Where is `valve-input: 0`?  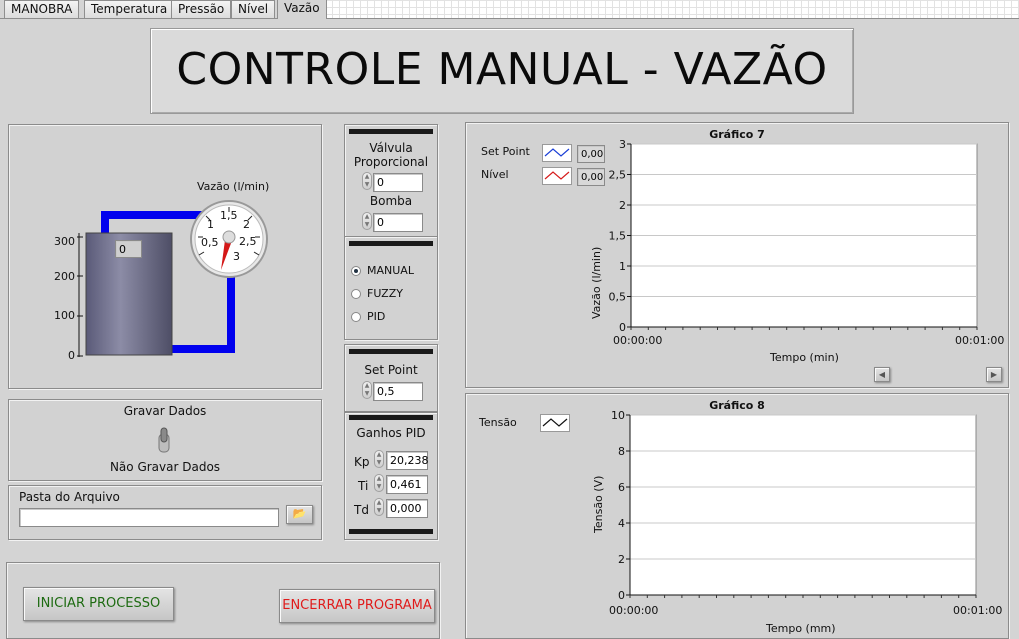
valve-input: 0 is located at coordinates (398, 182).